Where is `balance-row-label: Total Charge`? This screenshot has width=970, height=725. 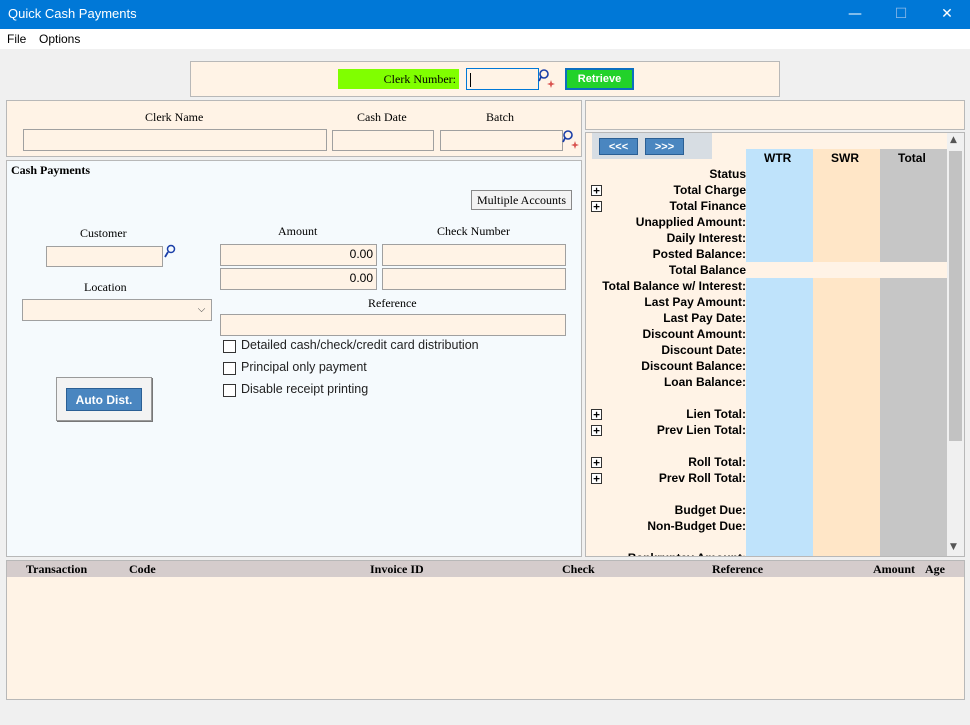 balance-row-label: Total Charge is located at coordinates (709, 190).